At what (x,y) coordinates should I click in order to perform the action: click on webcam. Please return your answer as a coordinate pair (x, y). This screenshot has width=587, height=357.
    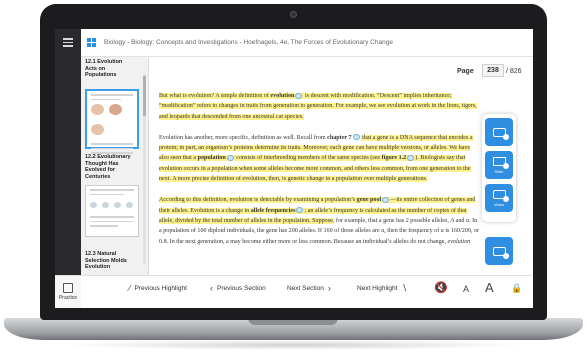
    Looking at the image, I should click on (293, 14).